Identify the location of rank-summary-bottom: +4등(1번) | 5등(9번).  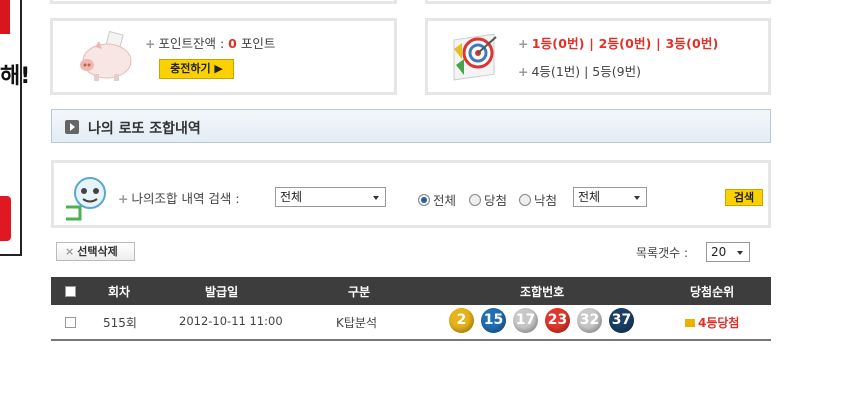
(579, 70).